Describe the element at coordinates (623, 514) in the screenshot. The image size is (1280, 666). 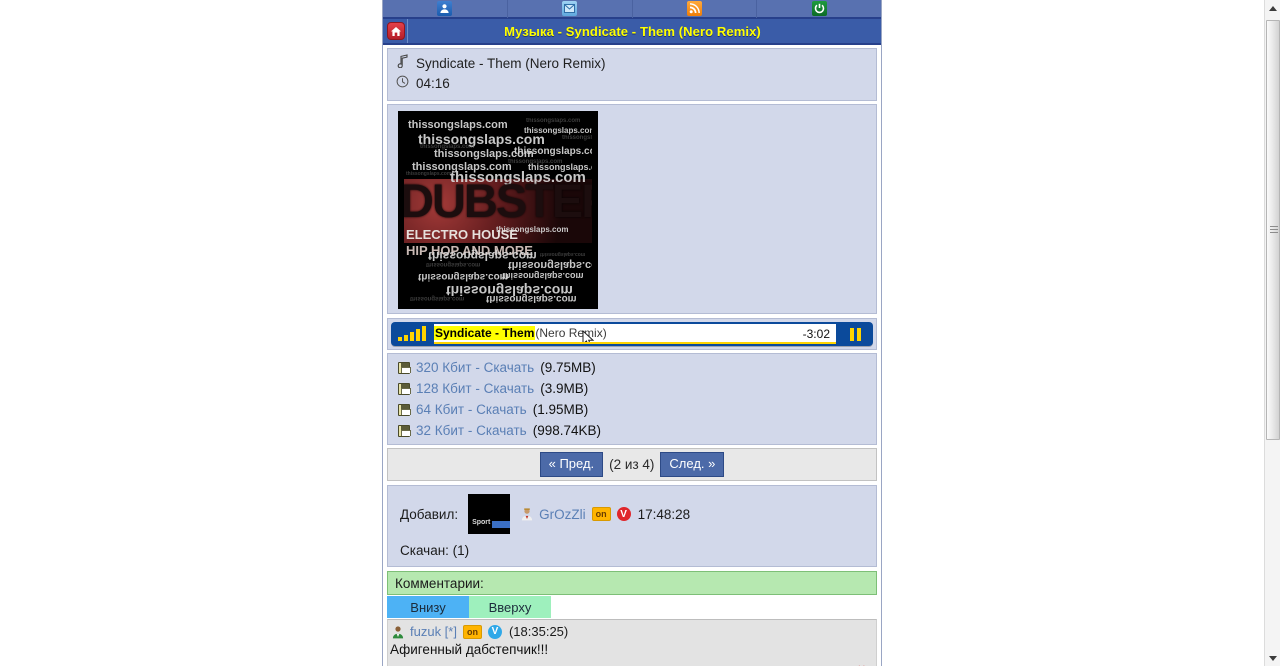
I see `browser-icon: V` at that location.